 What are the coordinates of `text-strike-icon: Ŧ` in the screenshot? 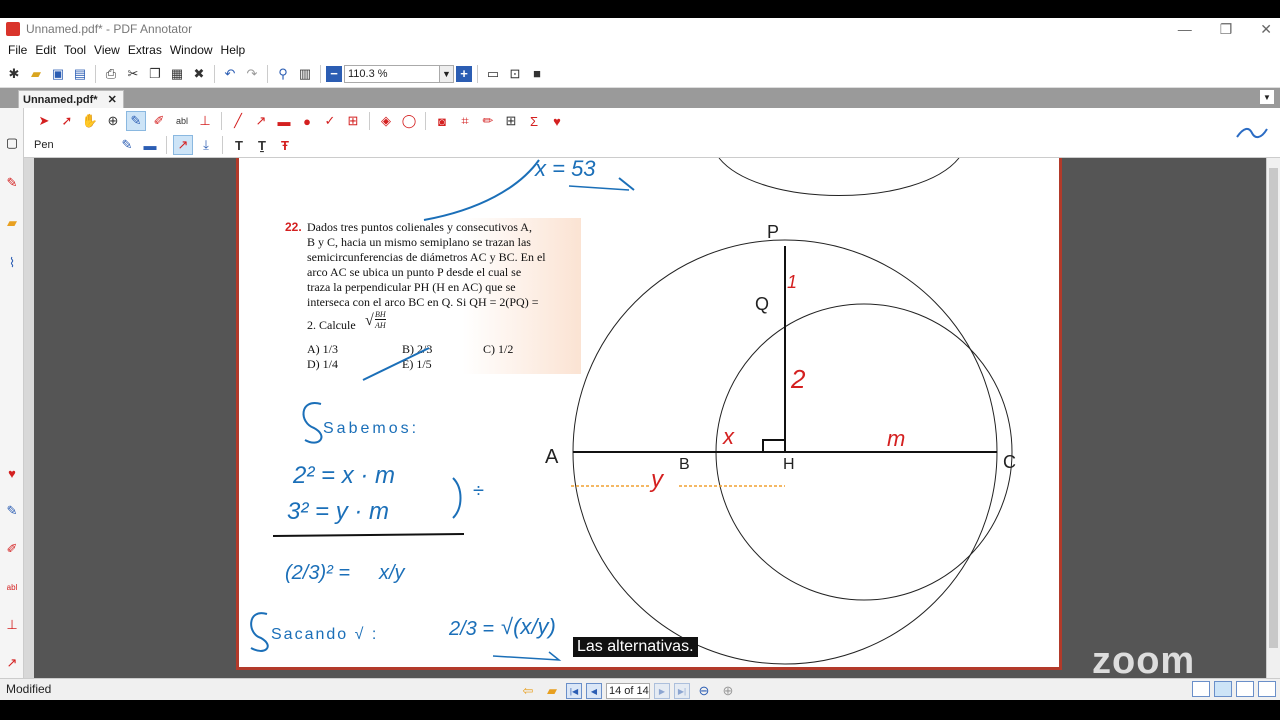 It's located at (285, 145).